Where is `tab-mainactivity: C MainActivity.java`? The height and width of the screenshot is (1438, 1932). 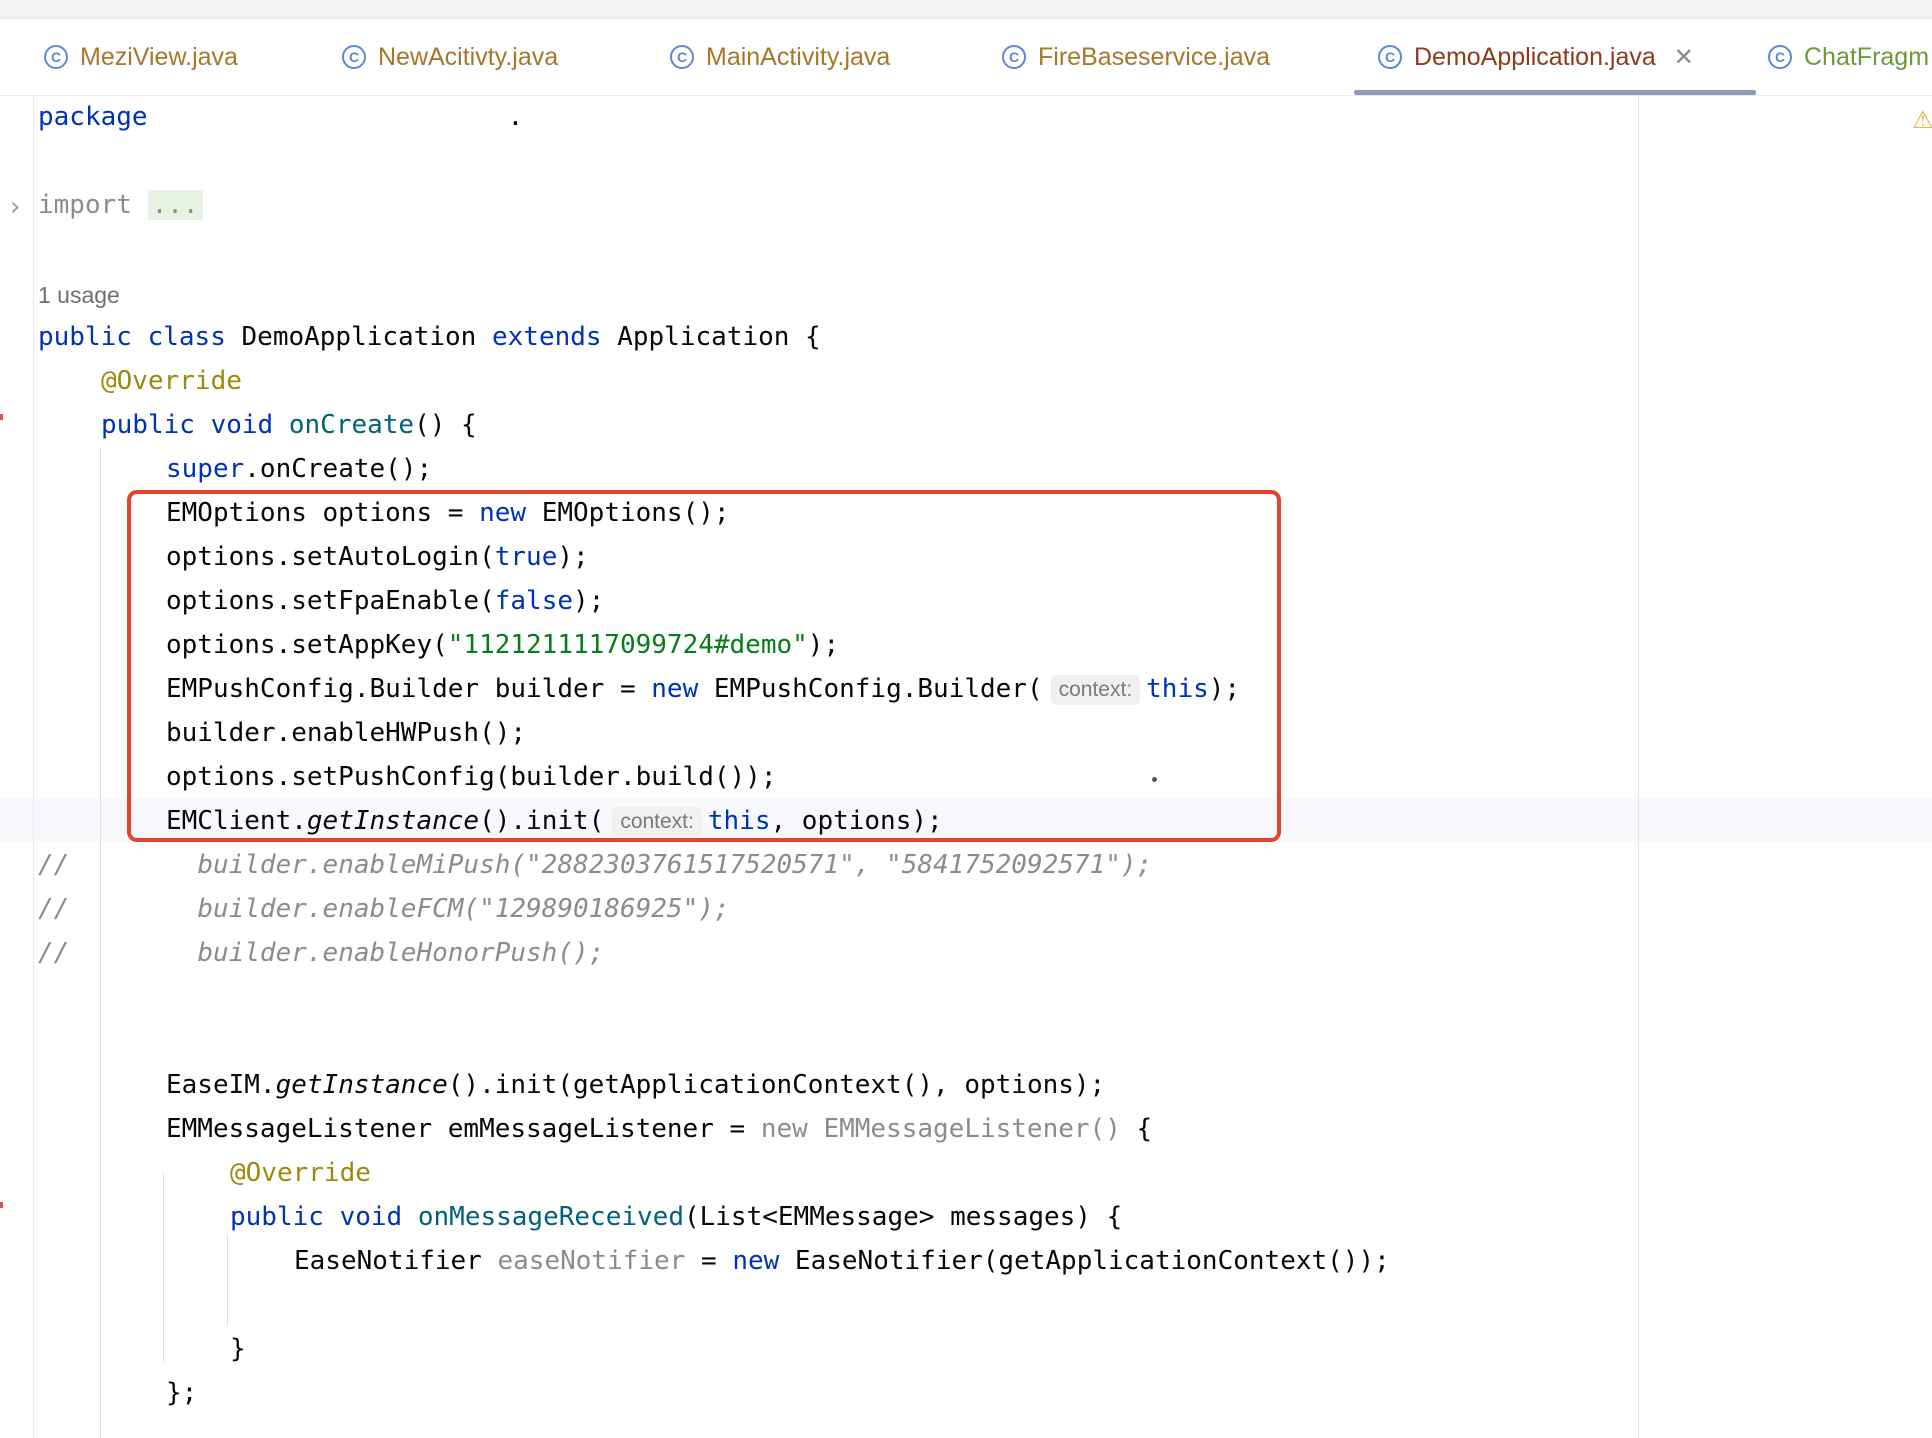
tab-mainactivity: C MainActivity.java is located at coordinates (780, 57).